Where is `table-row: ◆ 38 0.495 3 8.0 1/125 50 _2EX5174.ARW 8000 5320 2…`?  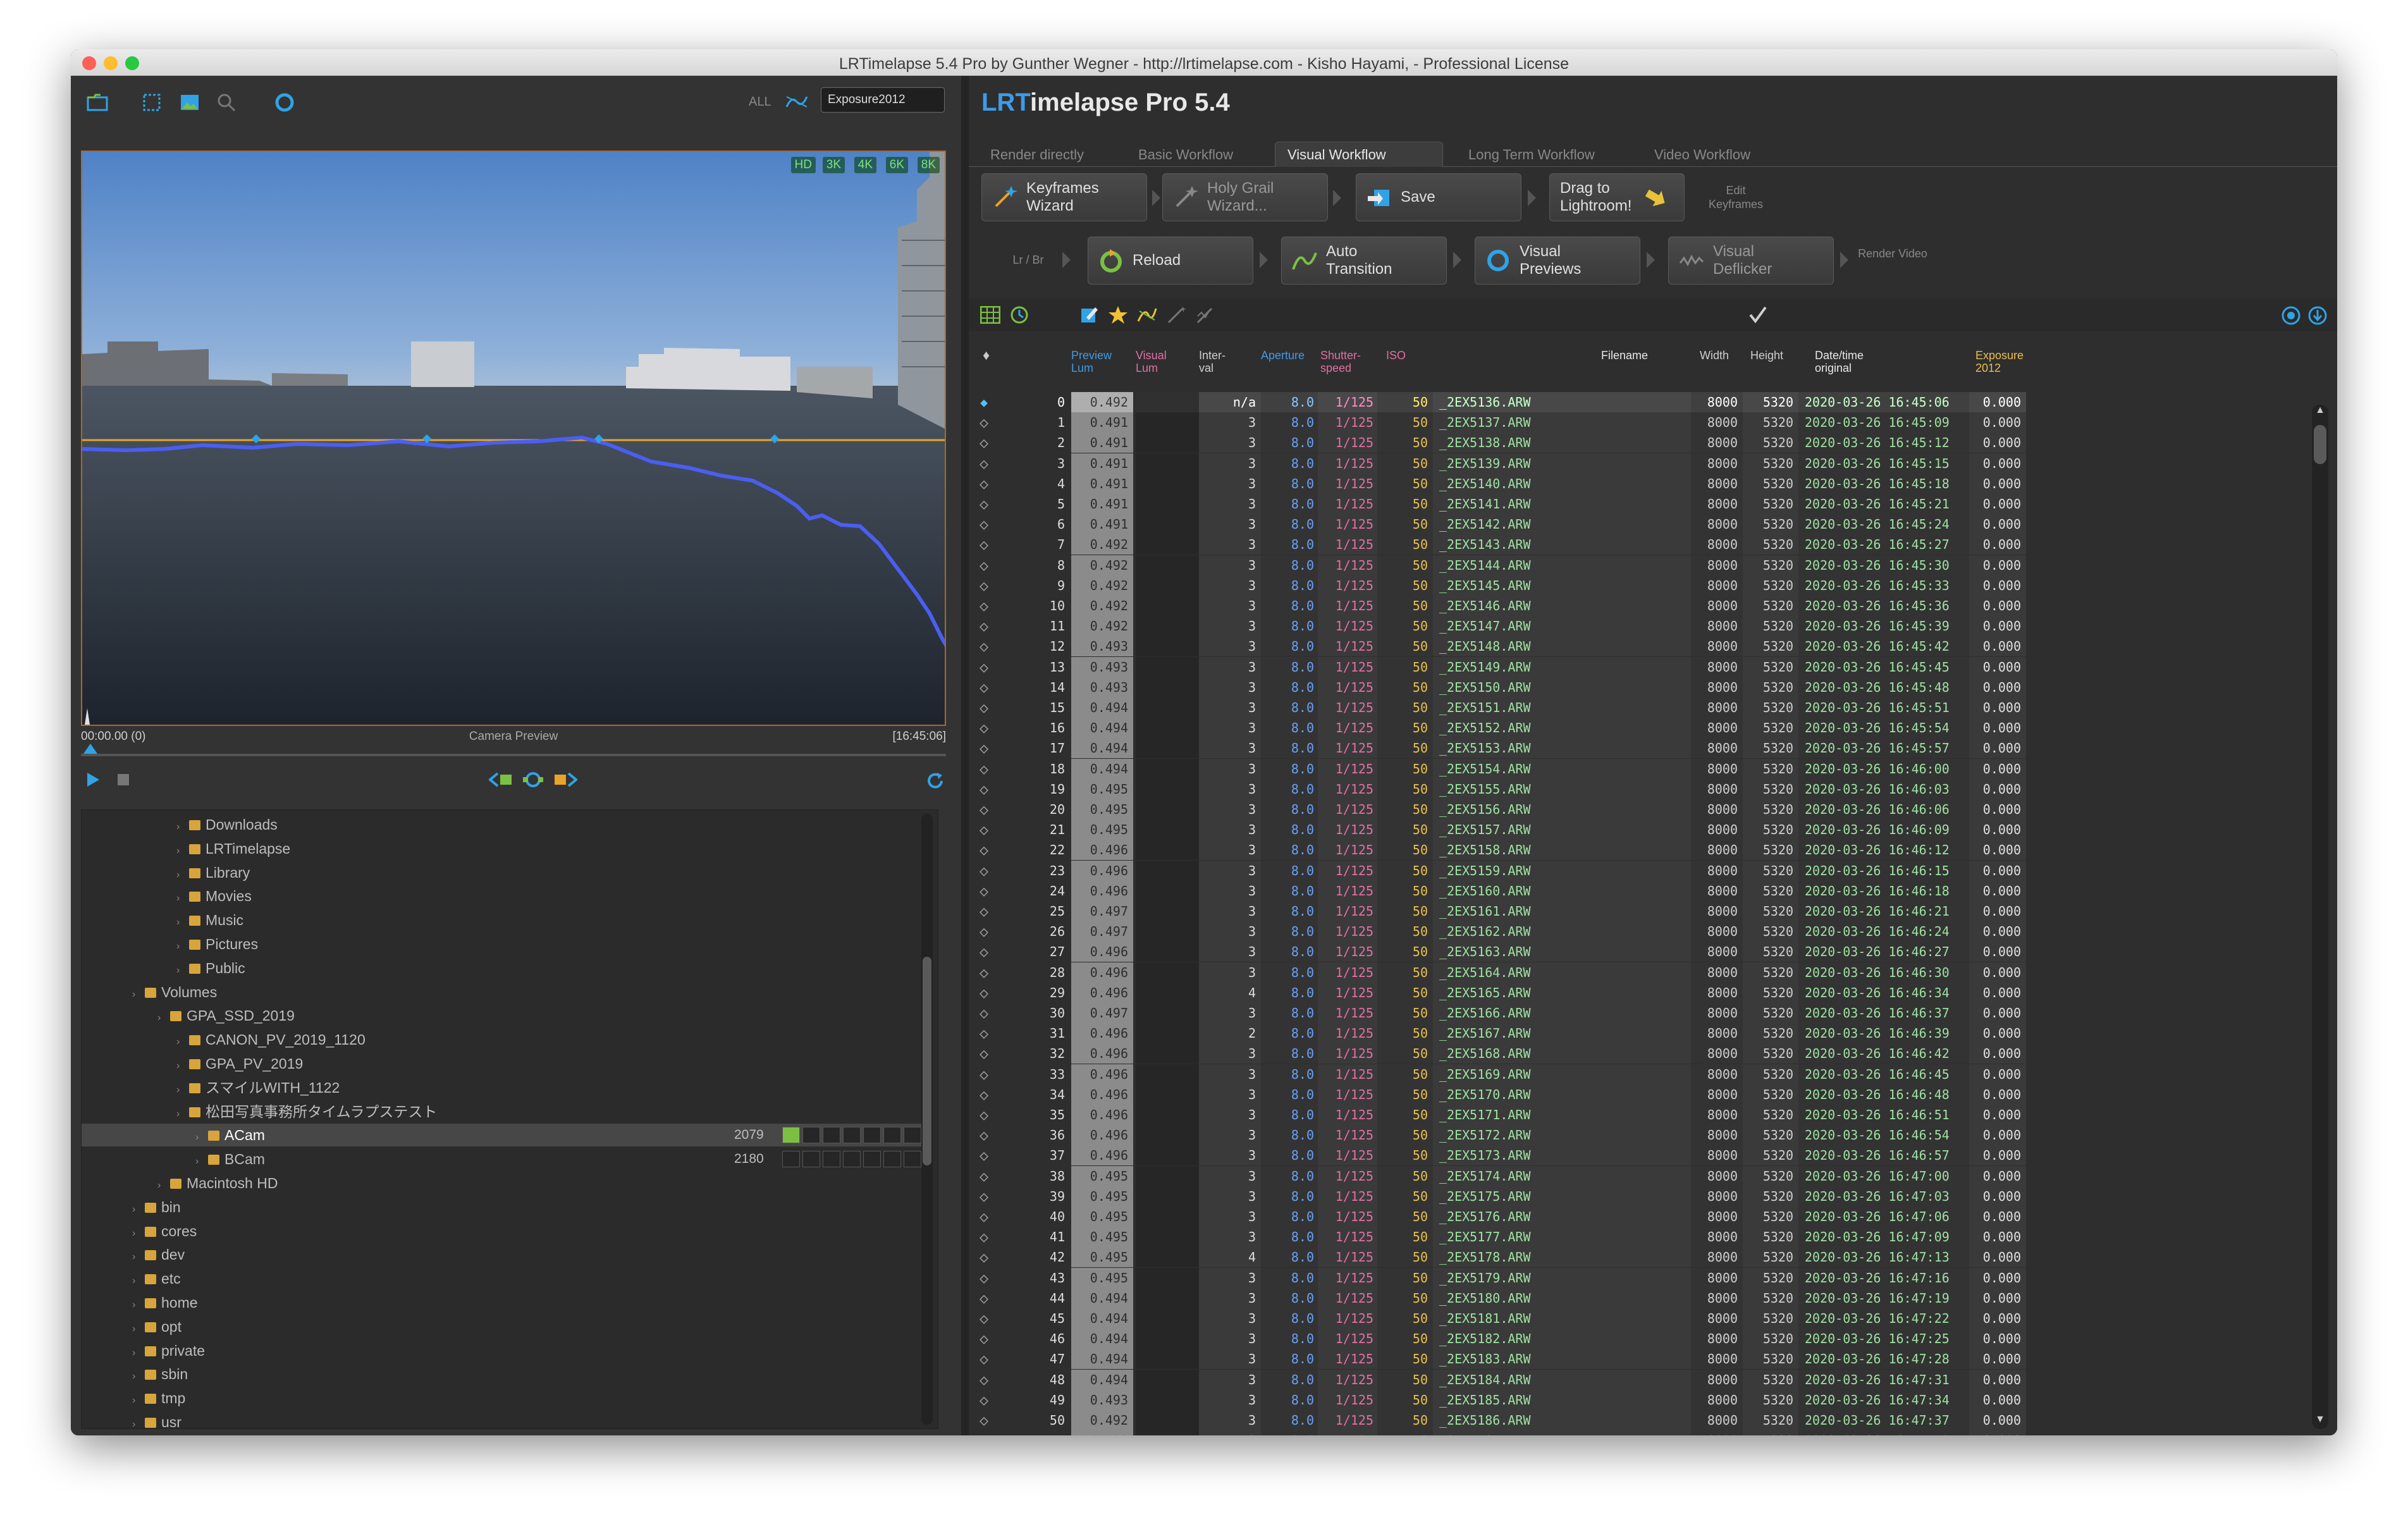
table-row: ◆ 38 0.495 3 8.0 1/125 50 _2EX5174.ARW 8000 5320 2… is located at coordinates (1501, 1175).